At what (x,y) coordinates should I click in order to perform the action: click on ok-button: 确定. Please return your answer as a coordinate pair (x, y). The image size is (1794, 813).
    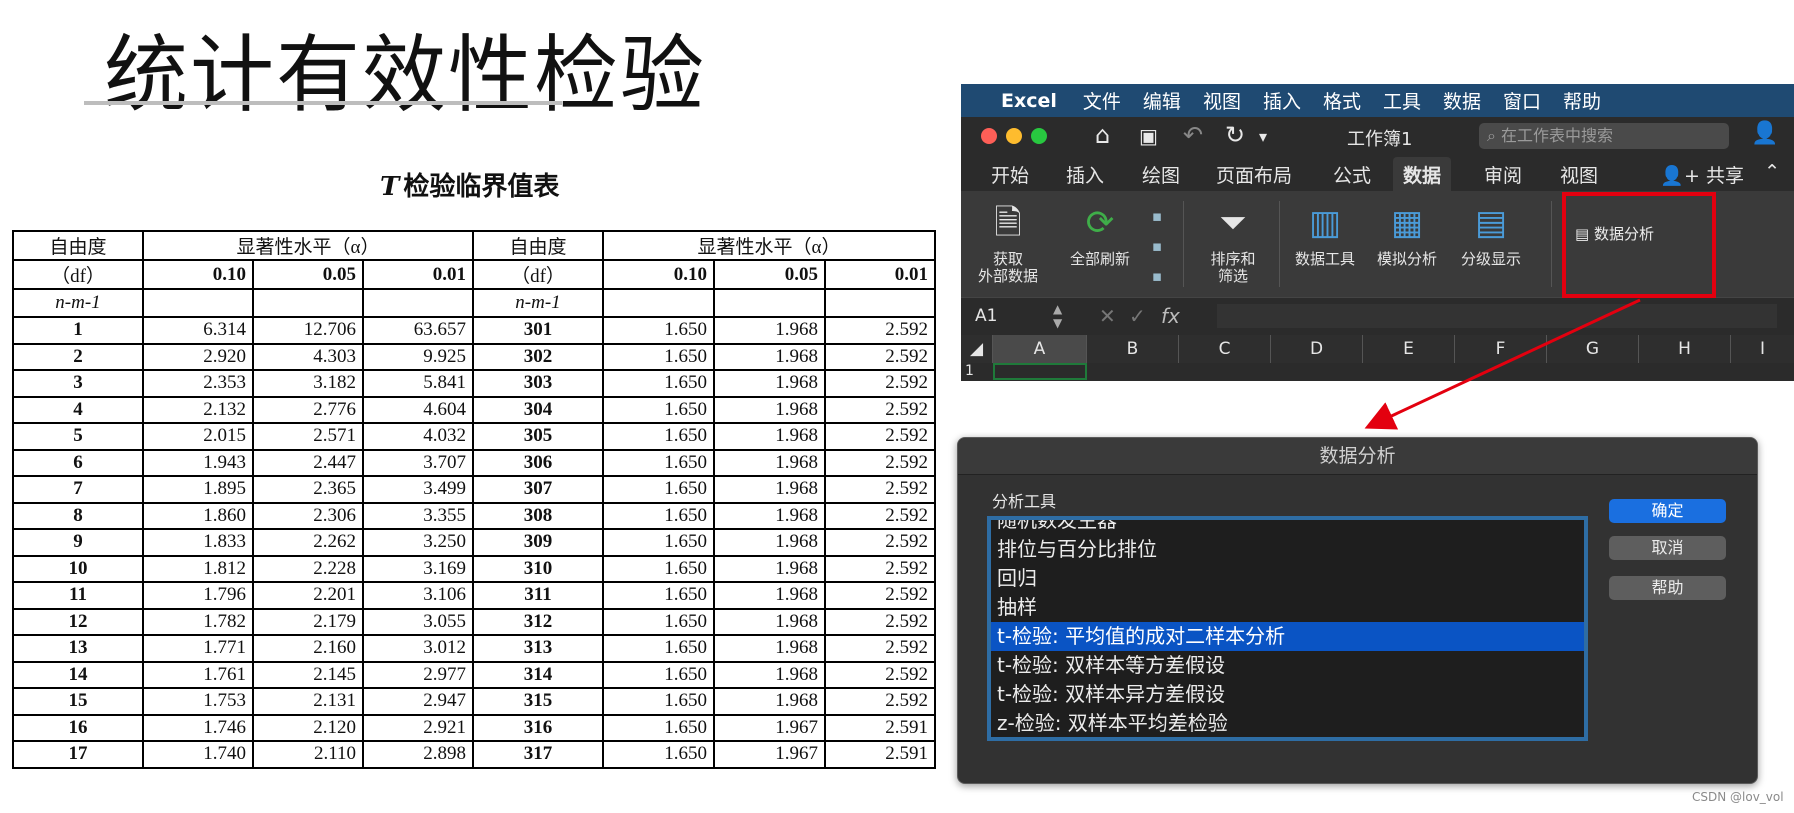
    Looking at the image, I should click on (1667, 511).